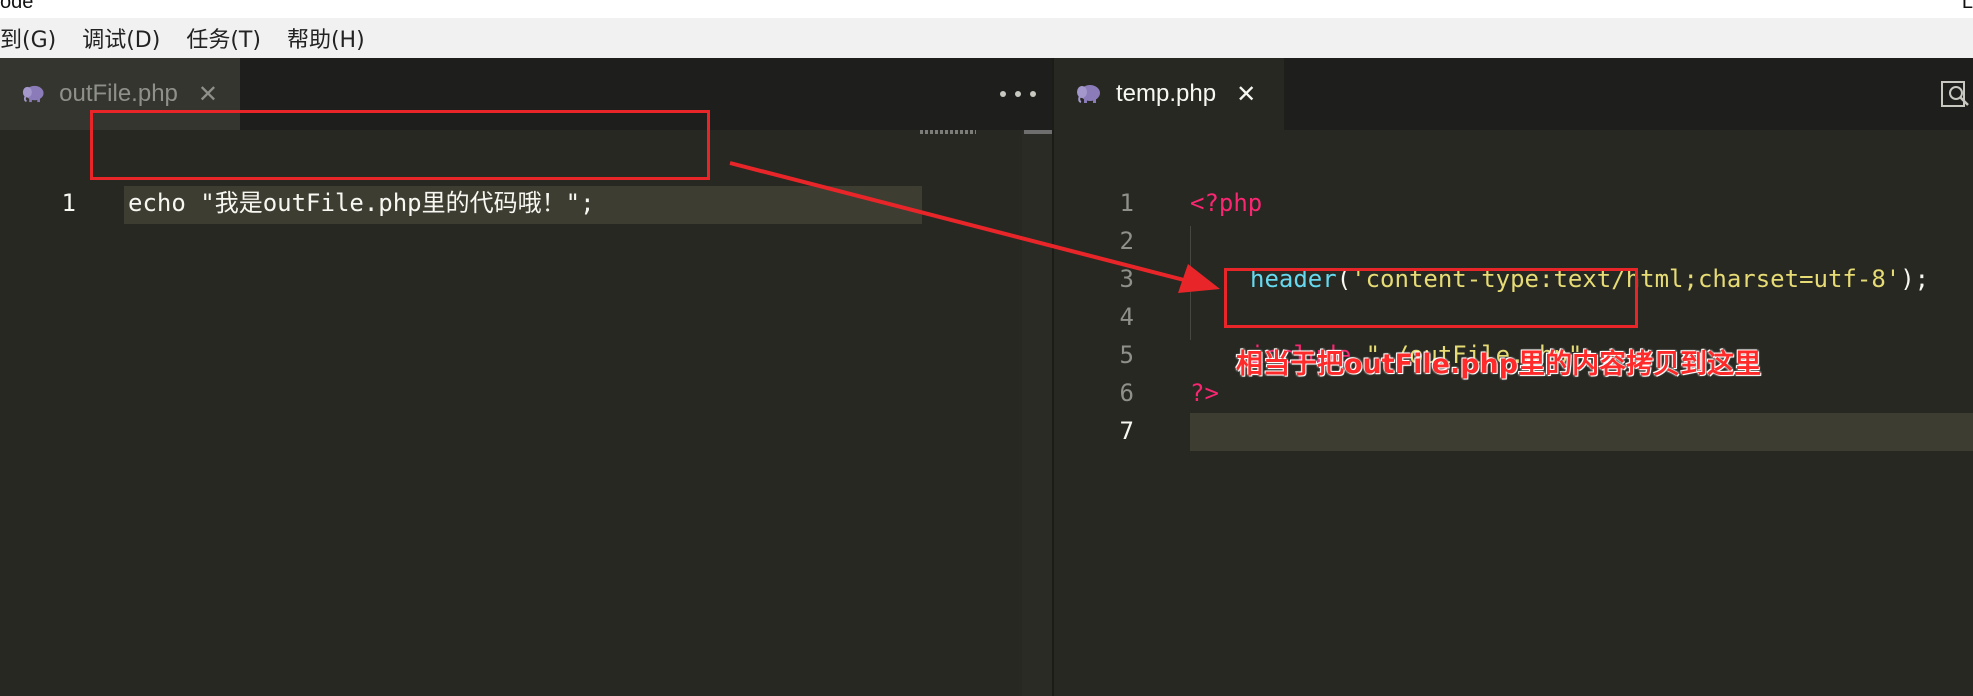 The width and height of the screenshot is (1973, 696). What do you see at coordinates (28, 38) in the screenshot?
I see `menu-goto: 到(G)` at bounding box center [28, 38].